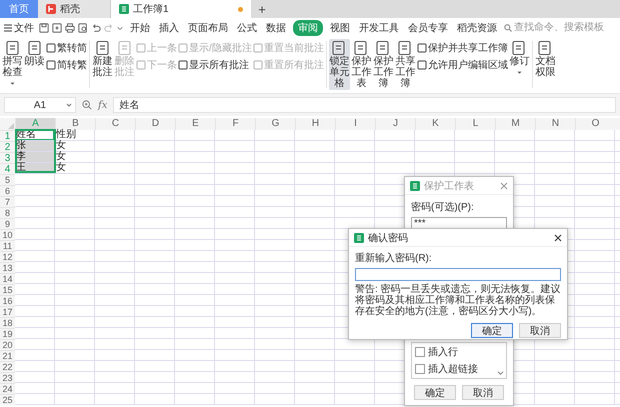 The image size is (620, 407). Describe the element at coordinates (7, 168) in the screenshot. I see `row-header: 4` at that location.